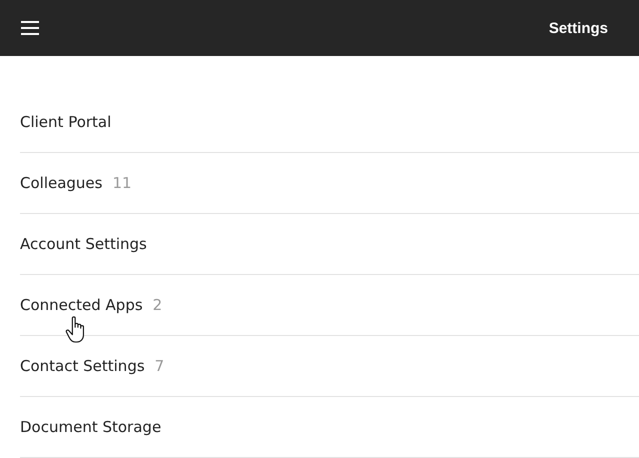 The image size is (639, 458). Describe the element at coordinates (329, 122) in the screenshot. I see `settings-item: Client Portal` at that location.